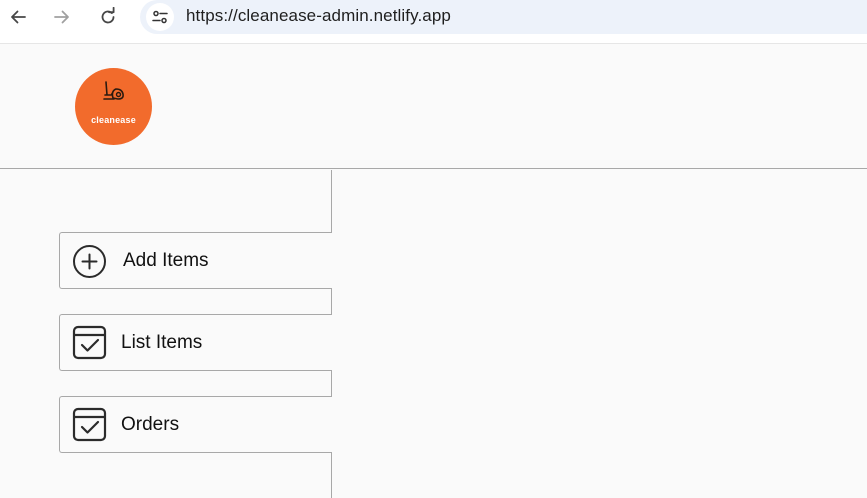 The height and width of the screenshot is (498, 867). I want to click on address-bar: https://cleanease-admin.netlify.app, so click(503, 17).